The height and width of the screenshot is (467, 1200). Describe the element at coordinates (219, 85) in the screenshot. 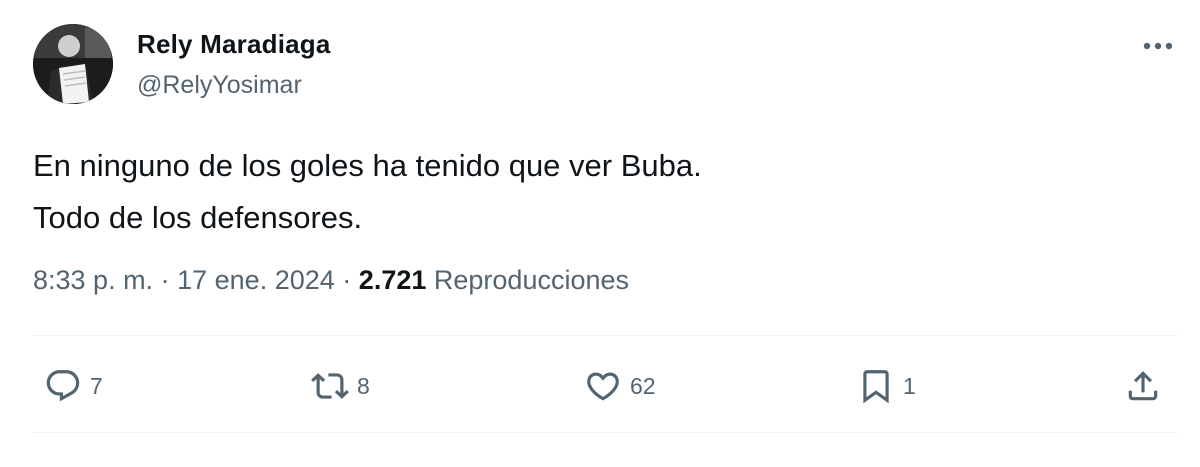

I see `author-handle: @RelyYosimar` at that location.